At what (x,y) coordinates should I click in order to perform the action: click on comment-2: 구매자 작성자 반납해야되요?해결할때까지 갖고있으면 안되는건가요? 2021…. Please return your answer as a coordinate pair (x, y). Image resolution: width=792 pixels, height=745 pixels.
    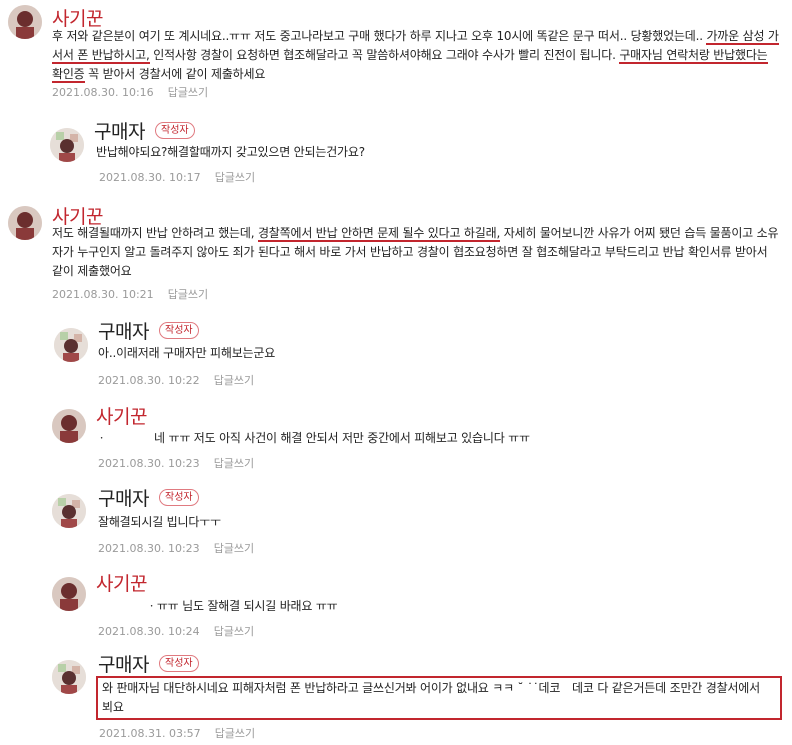
    Looking at the image, I should click on (396, 150).